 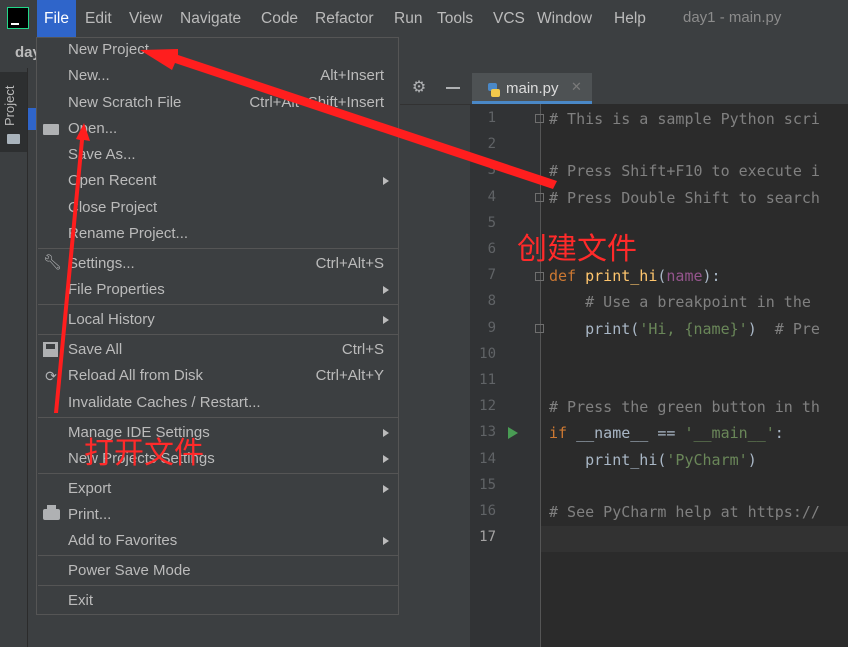 What do you see at coordinates (348, 119) in the screenshot?
I see `annotation-arrow-new-project` at bounding box center [348, 119].